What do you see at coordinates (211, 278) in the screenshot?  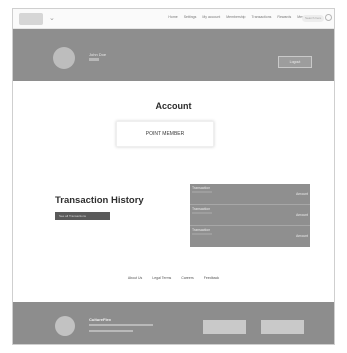 I see `footer-link-feedback: Feedback` at bounding box center [211, 278].